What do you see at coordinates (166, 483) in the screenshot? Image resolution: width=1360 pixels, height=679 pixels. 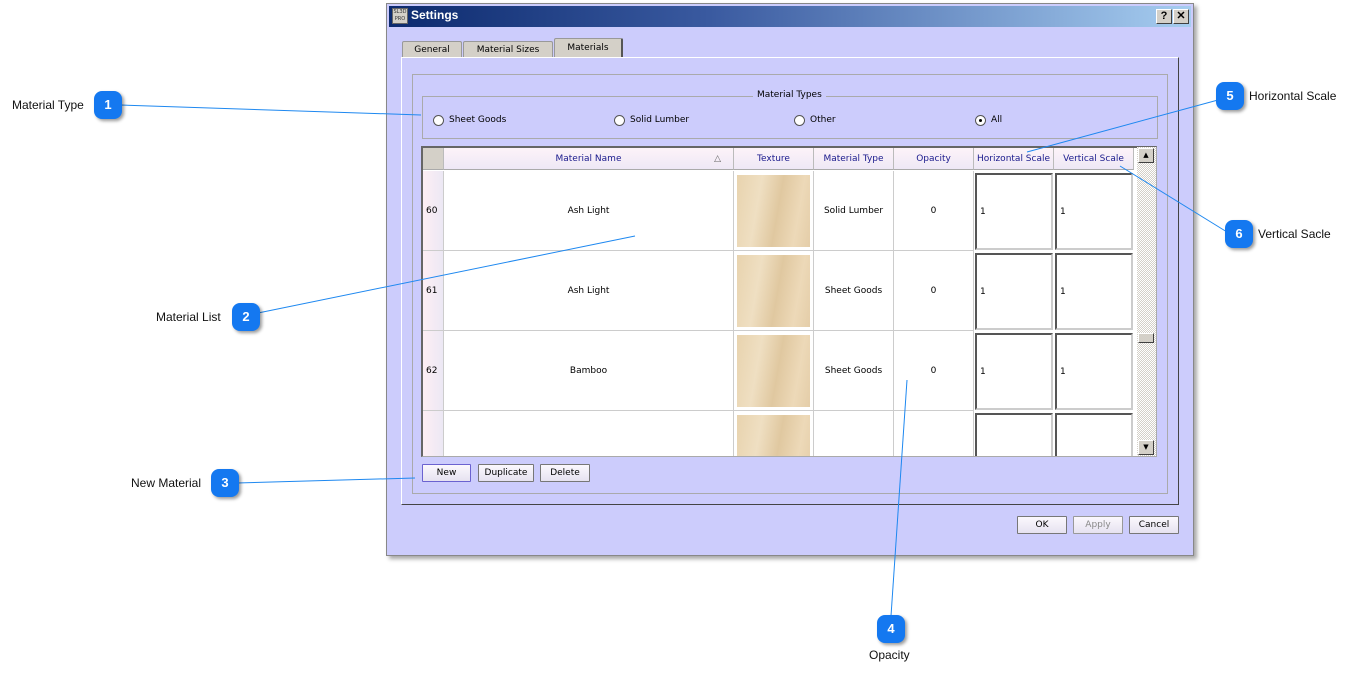 I see `callout-label-3: New Material` at bounding box center [166, 483].